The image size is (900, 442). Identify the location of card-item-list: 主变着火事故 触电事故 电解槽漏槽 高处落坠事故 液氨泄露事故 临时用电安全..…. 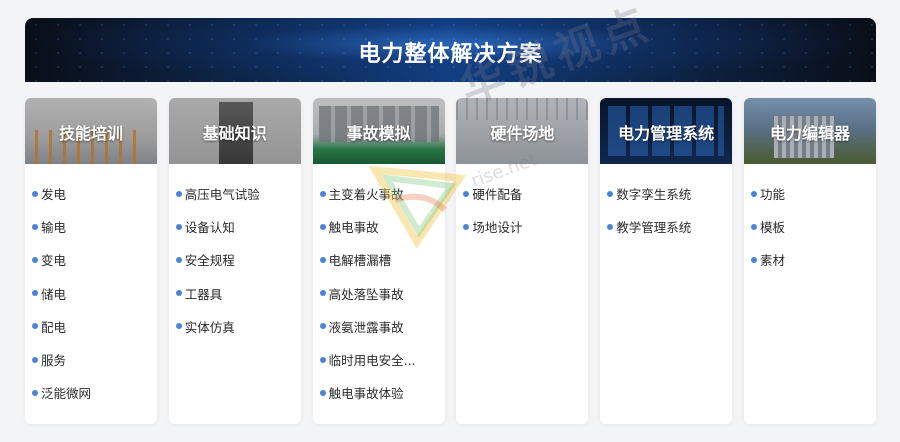
(379, 286).